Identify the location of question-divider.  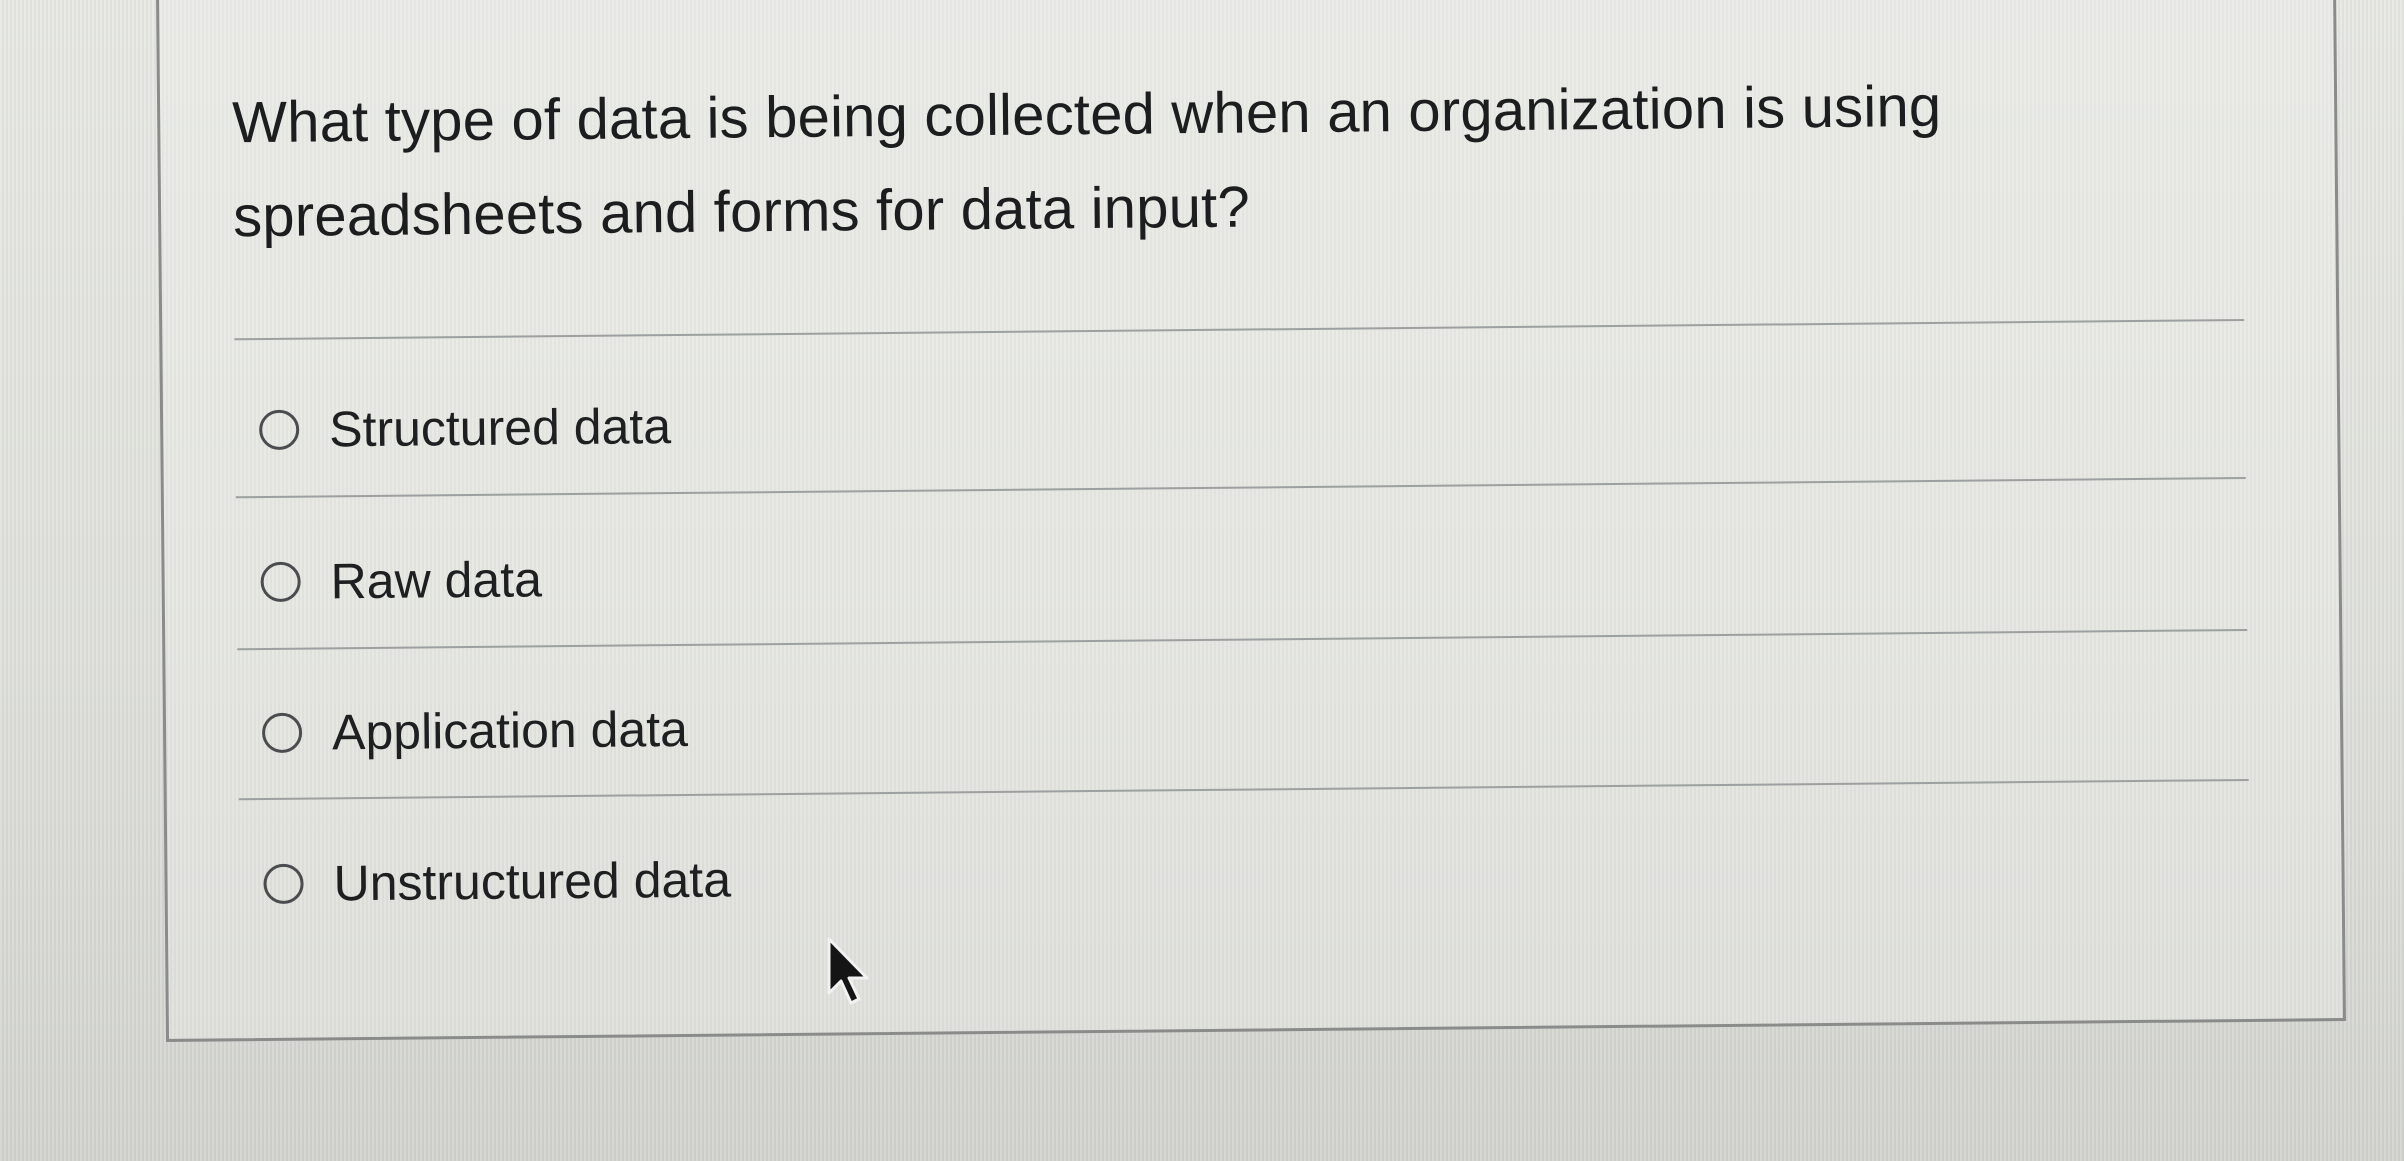
(1239, 329).